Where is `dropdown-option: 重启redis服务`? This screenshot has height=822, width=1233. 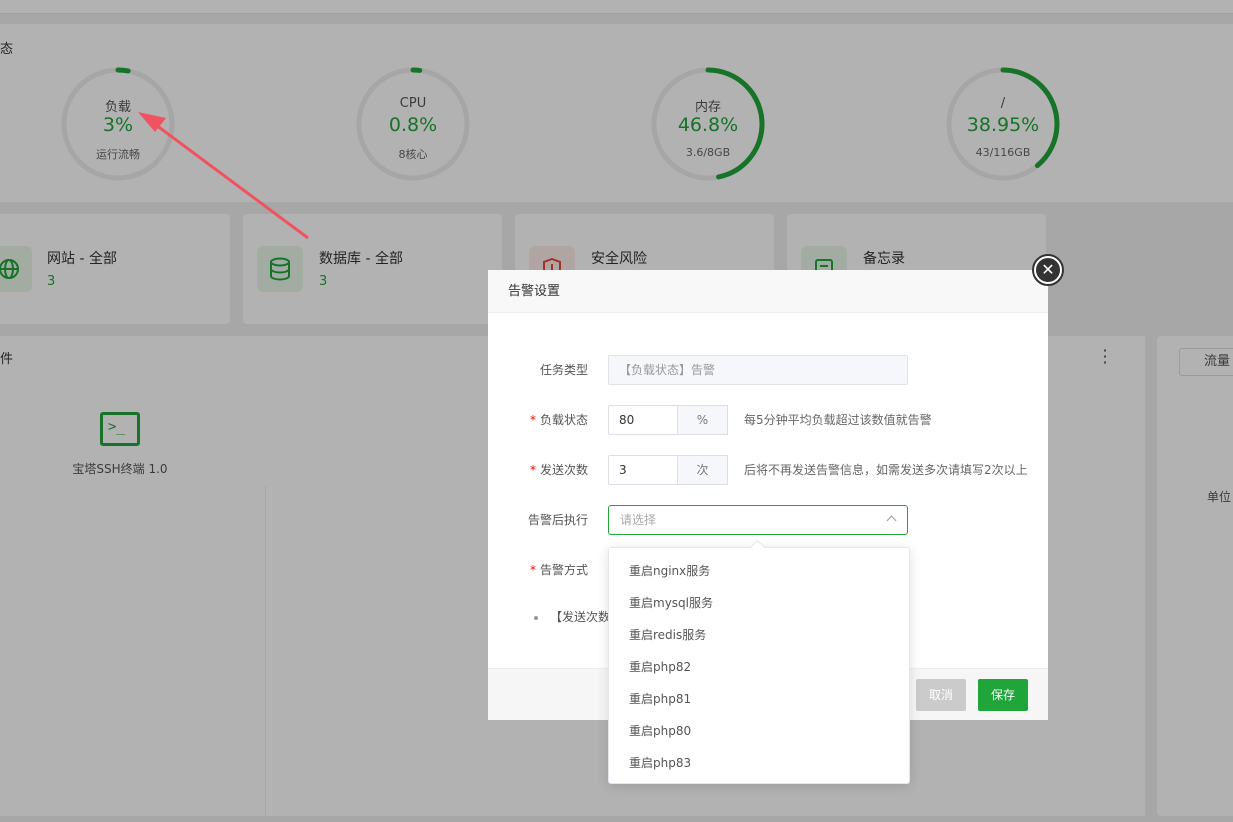
dropdown-option: 重启redis服务 is located at coordinates (759, 635).